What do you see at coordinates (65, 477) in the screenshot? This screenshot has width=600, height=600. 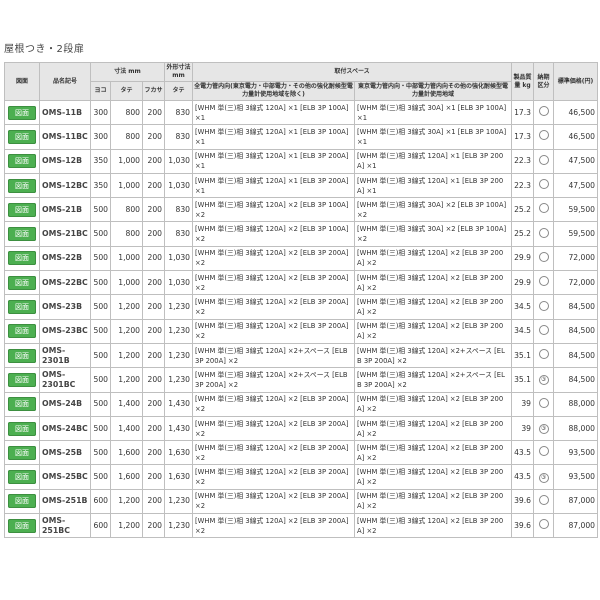 I see `model-cell: OMS-25BC` at bounding box center [65, 477].